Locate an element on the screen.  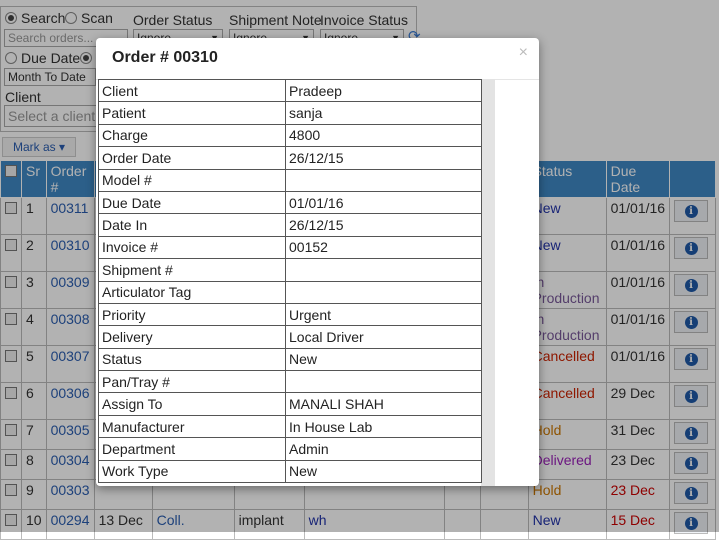
detail-label: Shipment # is located at coordinates (192, 270).